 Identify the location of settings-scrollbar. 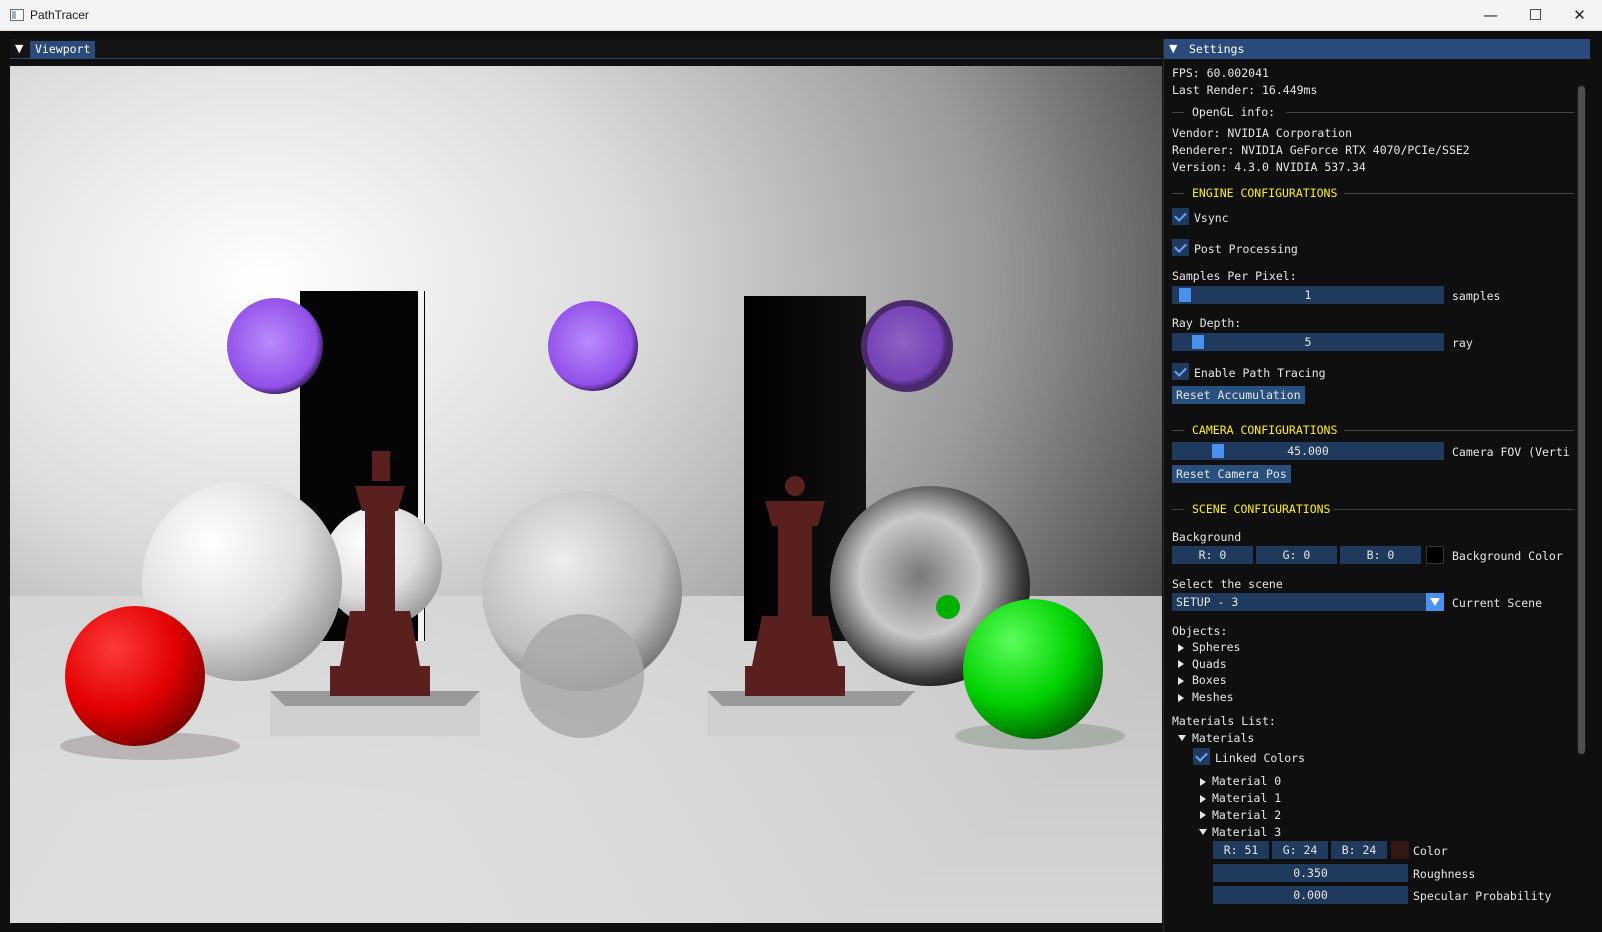
(1581, 420).